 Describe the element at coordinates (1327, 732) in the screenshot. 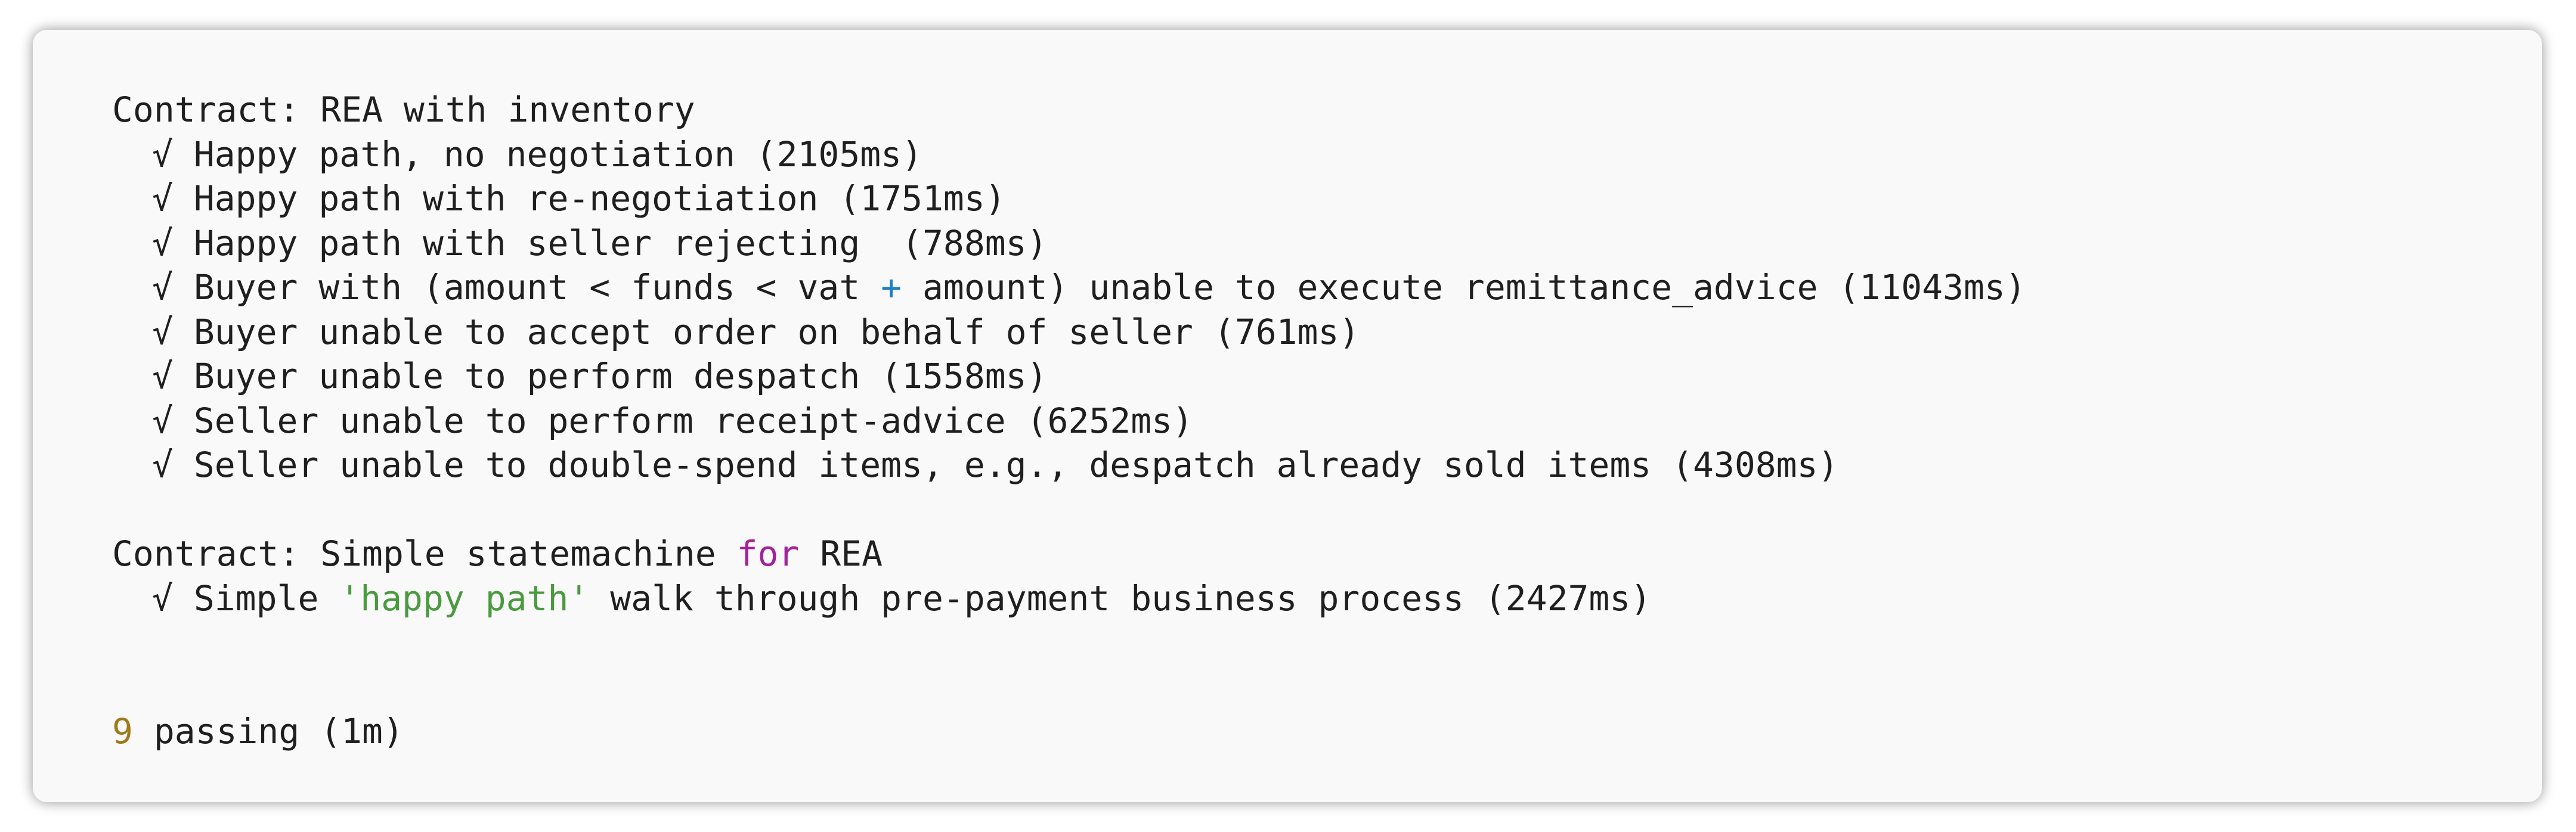

I see `summary-line: 9 passing (1m)` at that location.